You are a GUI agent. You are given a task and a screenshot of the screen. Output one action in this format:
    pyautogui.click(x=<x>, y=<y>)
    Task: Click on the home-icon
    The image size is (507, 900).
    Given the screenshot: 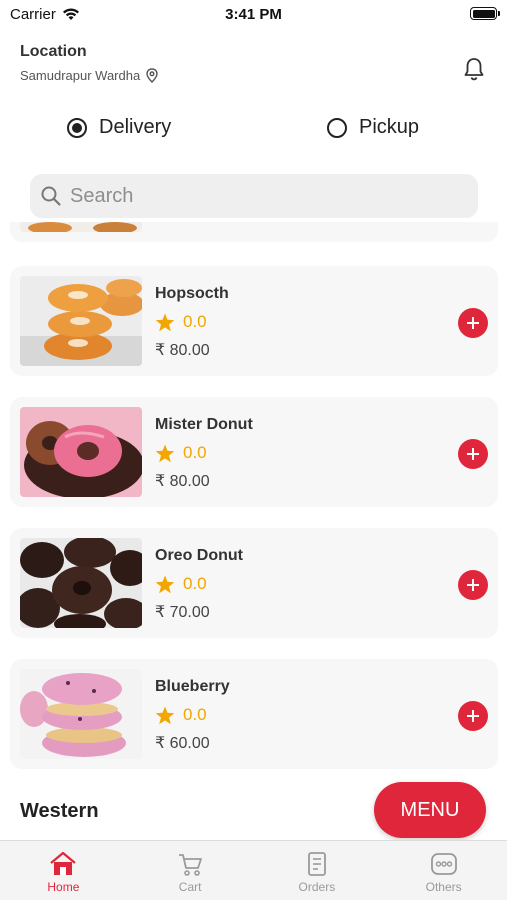 What is the action you would take?
    pyautogui.click(x=63, y=863)
    